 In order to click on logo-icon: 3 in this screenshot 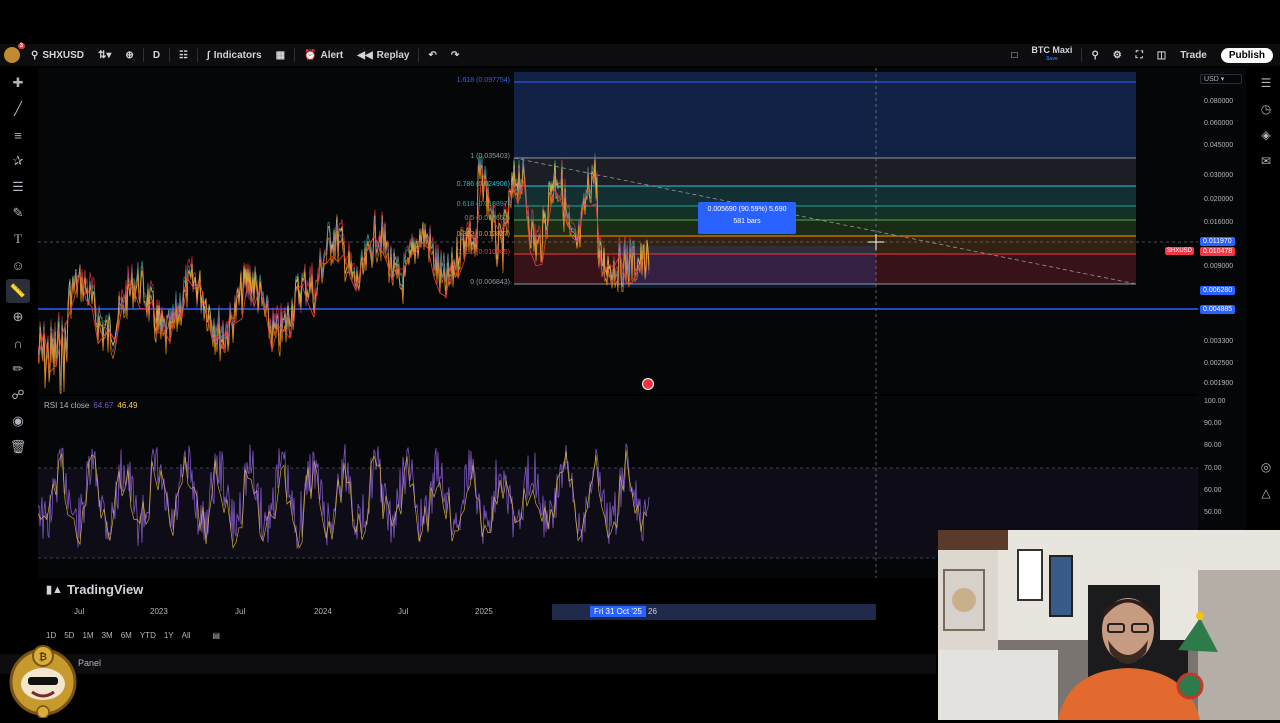, I will do `click(12, 53)`.